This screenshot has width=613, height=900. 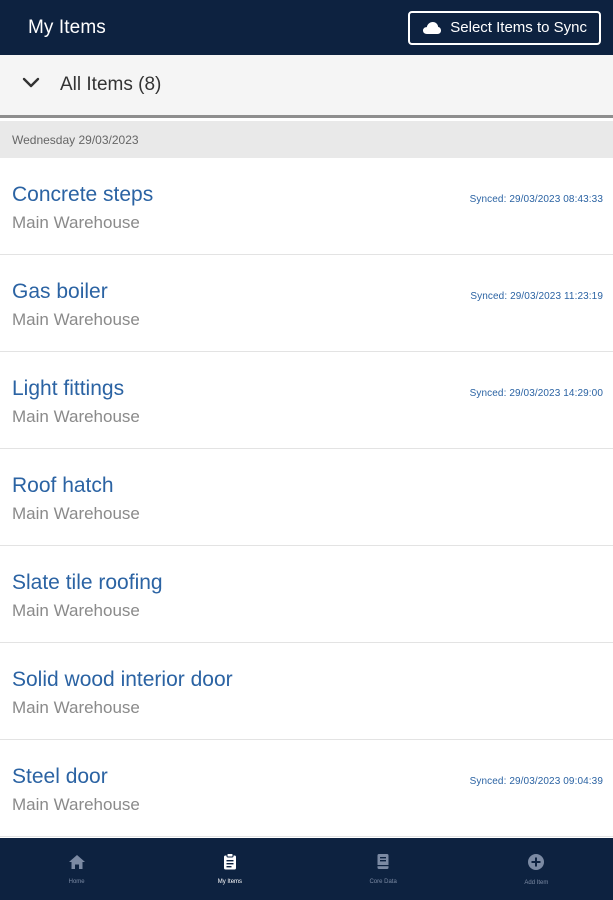 I want to click on nav-add-item: Add Item, so click(x=536, y=869).